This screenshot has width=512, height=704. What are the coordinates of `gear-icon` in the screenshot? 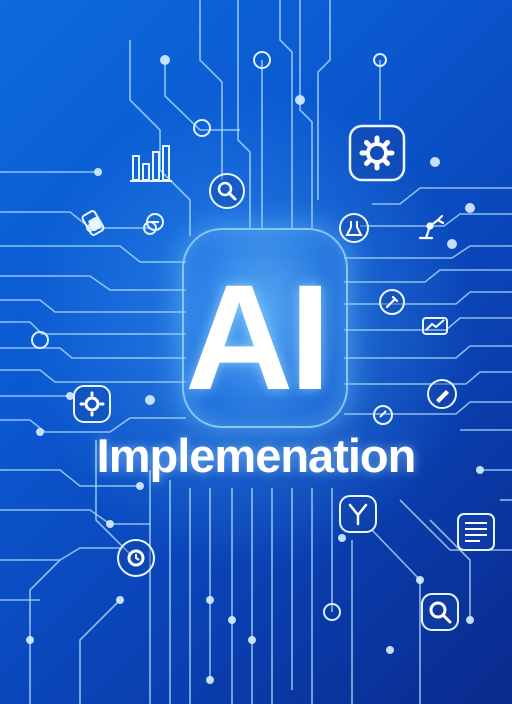 It's located at (377, 153).